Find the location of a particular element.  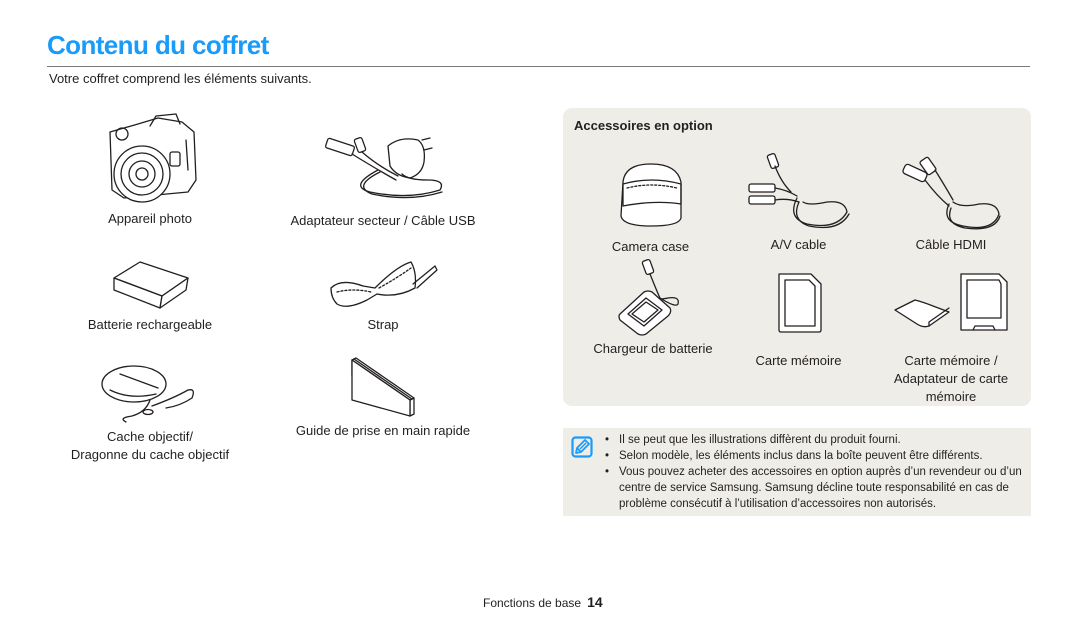

footer-section: Fonctions de base is located at coordinates (532, 603).